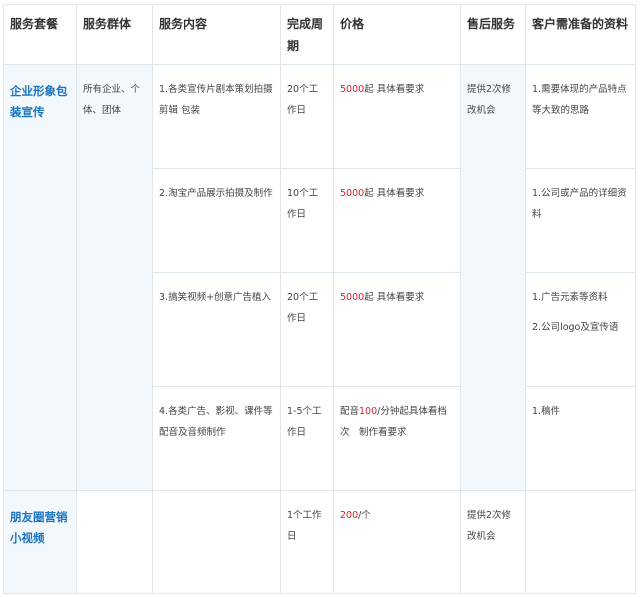 This screenshot has height=597, width=640. I want to click on price-value: 200, so click(349, 515).